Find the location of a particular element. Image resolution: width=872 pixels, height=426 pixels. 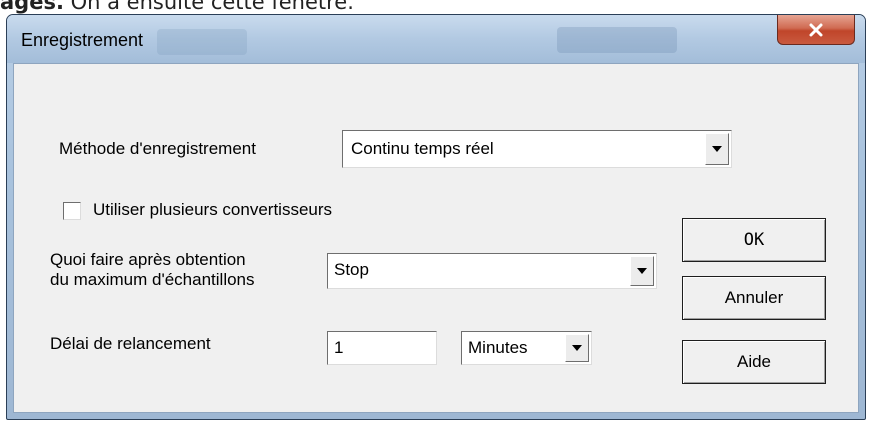

after-max-label-line1: Quoi faire après obtention is located at coordinates (148, 259).